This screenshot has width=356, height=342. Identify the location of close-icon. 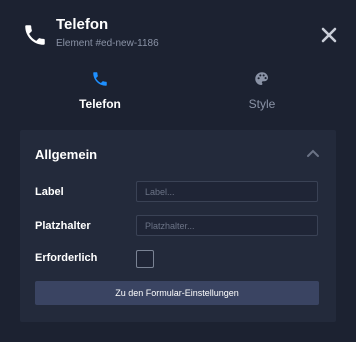
(329, 35).